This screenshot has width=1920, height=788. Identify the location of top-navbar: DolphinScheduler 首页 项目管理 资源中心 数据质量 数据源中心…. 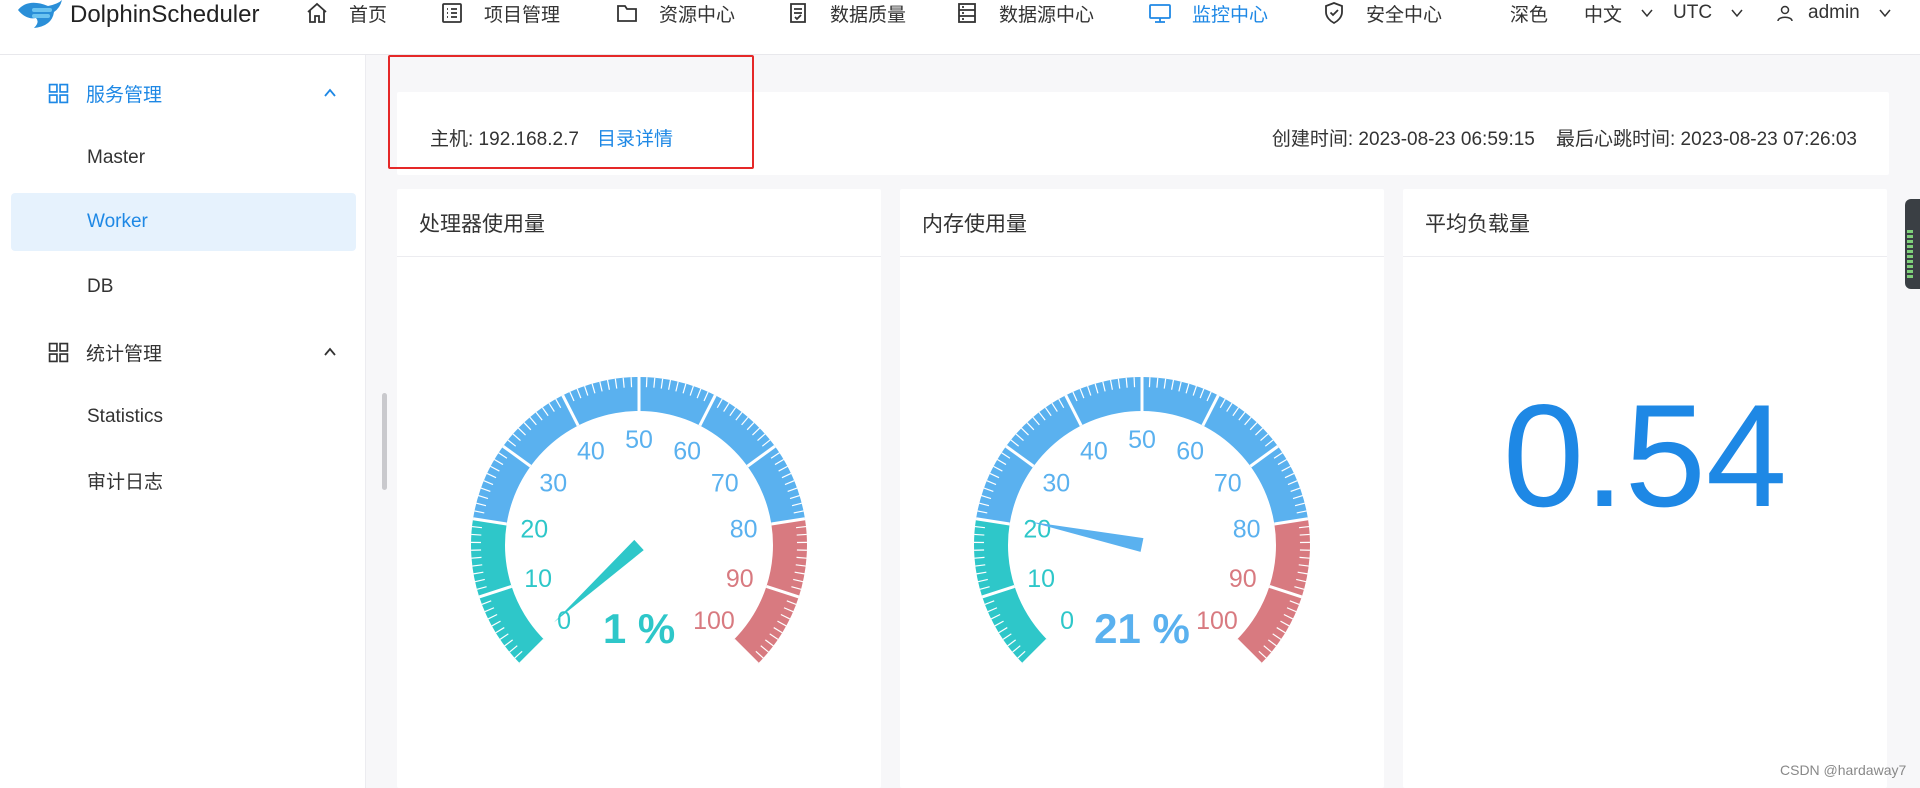
(960, 27).